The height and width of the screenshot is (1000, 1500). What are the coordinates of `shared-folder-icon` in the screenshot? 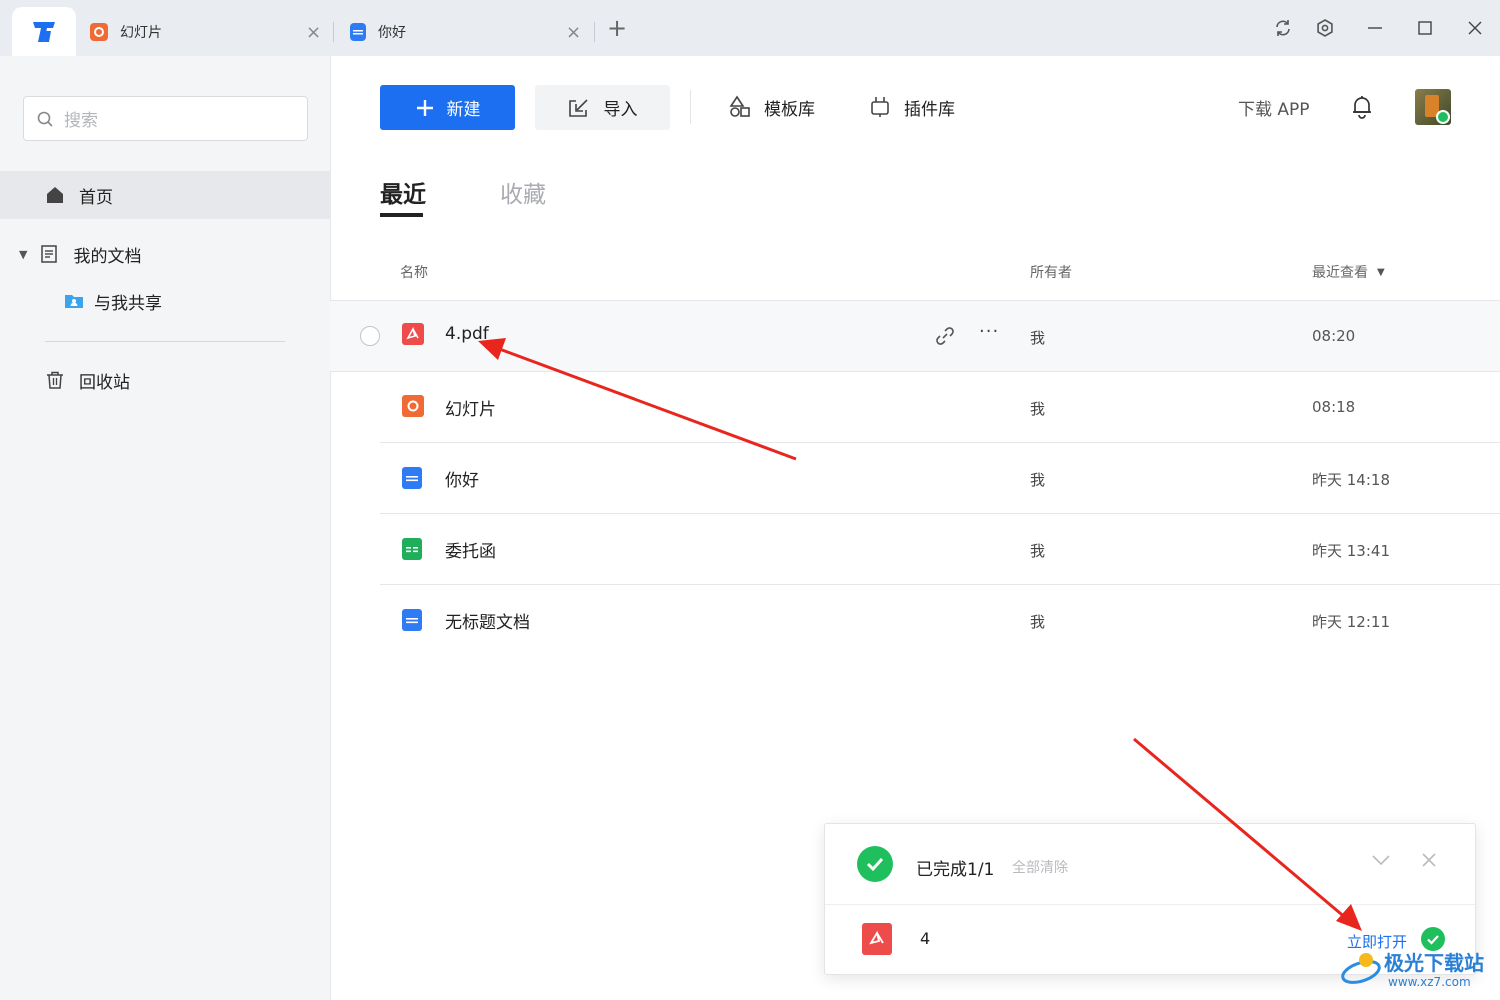 It's located at (74, 301).